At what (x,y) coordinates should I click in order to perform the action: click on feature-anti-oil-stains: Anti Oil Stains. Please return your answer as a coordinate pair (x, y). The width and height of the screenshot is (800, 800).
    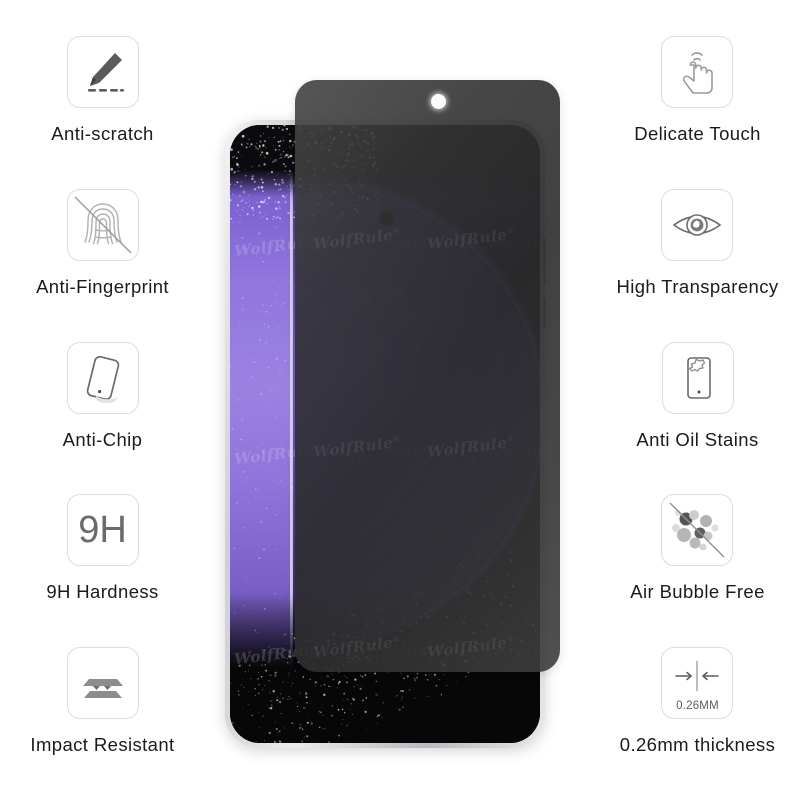
    Looking at the image, I should click on (697, 418).